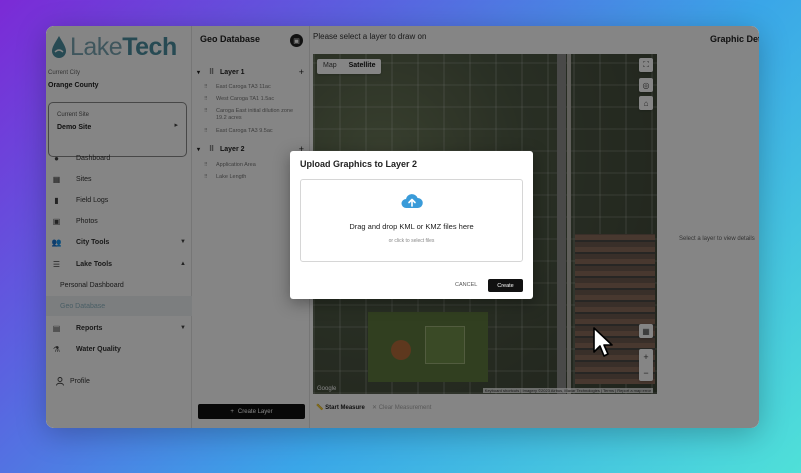  I want to click on create-button: Create, so click(505, 285).